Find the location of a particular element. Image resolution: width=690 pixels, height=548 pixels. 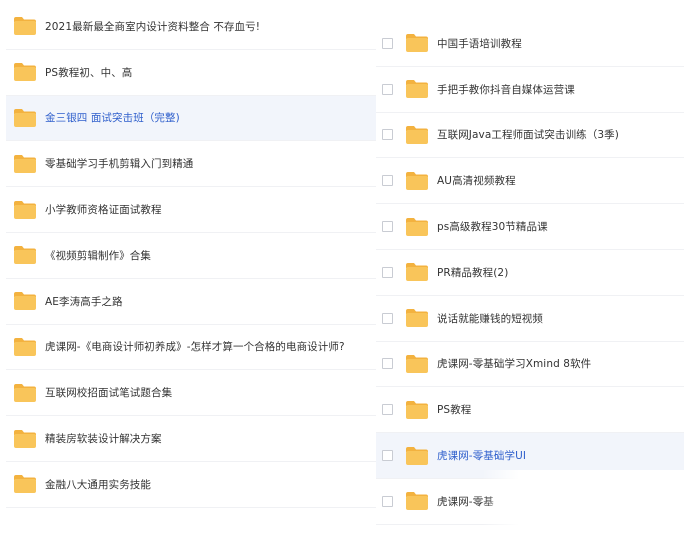

right-folder-row: 互联网Java工程师面试突击训练（3季) is located at coordinates (530, 136).